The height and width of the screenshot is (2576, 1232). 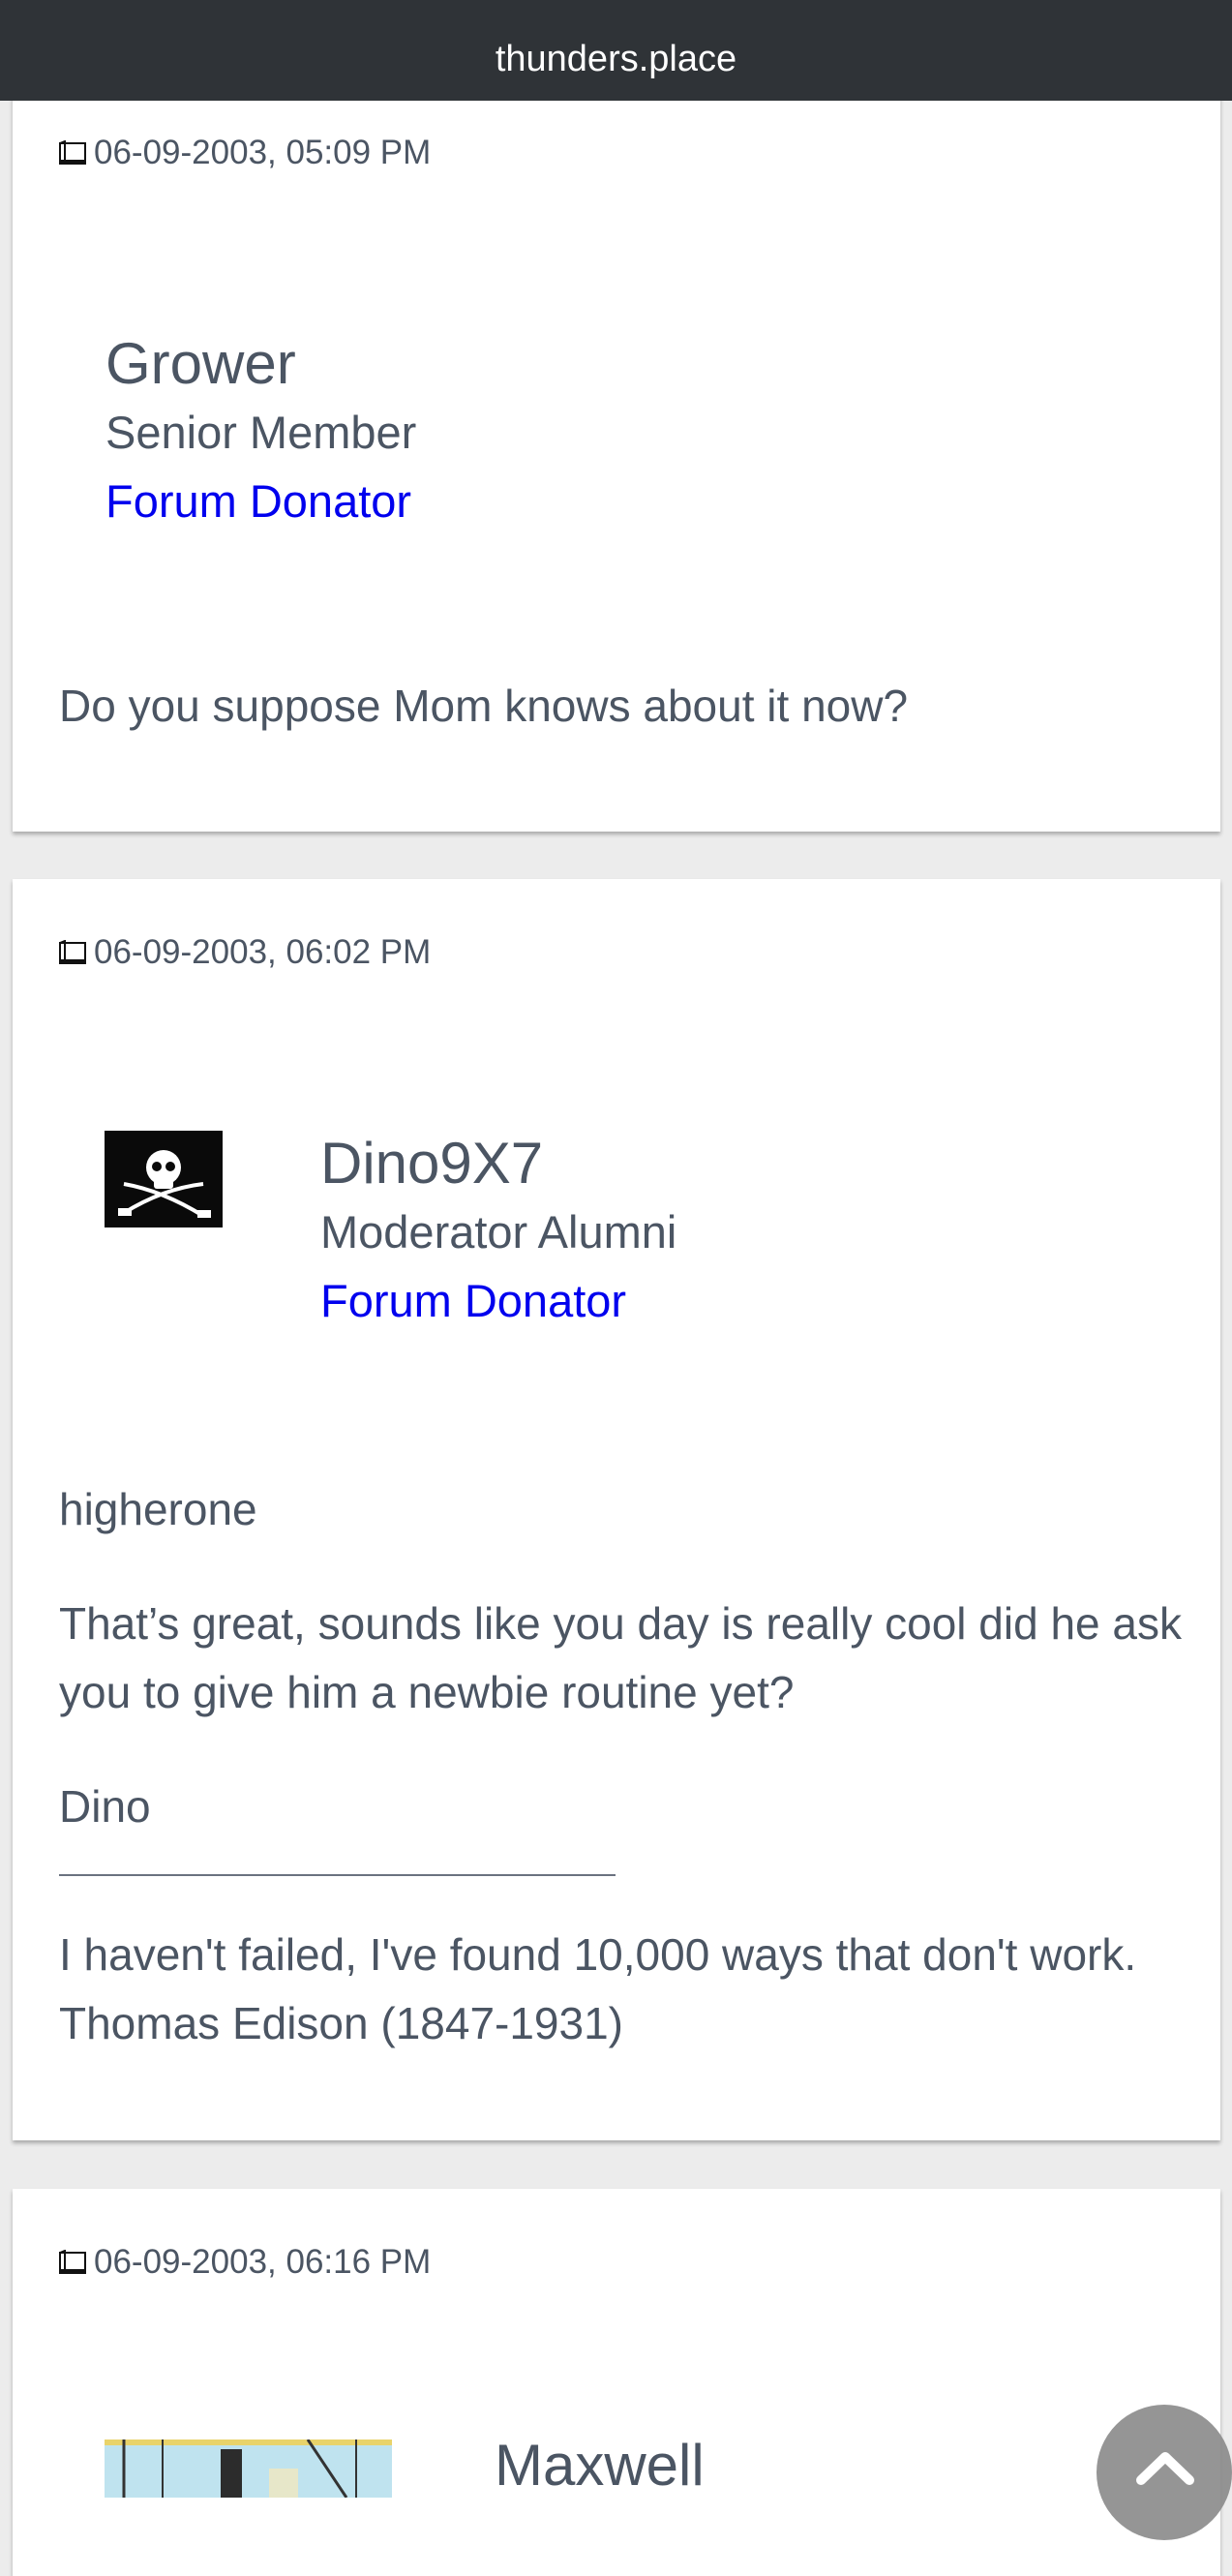 I want to click on user-info: Maxwell, so click(x=600, y=2465).